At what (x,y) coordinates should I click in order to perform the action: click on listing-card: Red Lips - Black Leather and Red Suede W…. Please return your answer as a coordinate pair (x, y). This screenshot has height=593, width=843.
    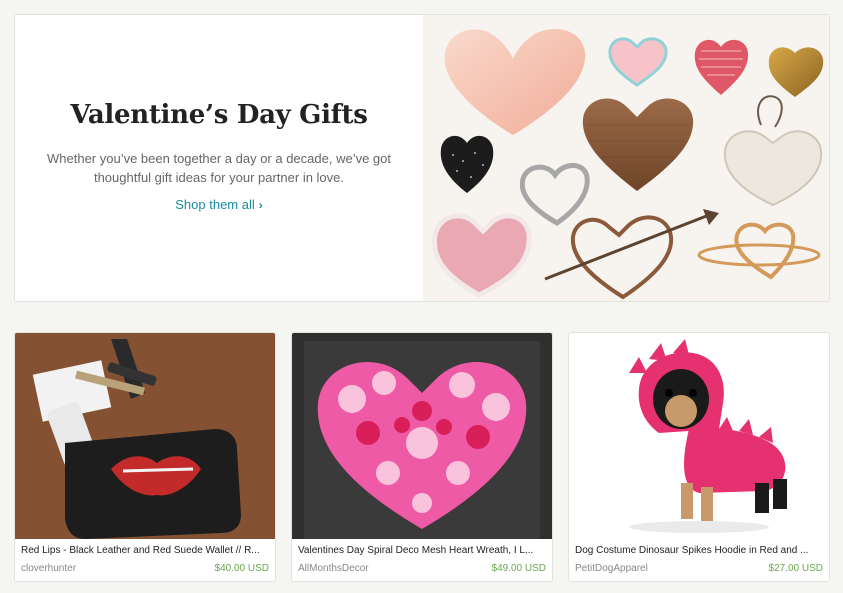
    Looking at the image, I should click on (145, 457).